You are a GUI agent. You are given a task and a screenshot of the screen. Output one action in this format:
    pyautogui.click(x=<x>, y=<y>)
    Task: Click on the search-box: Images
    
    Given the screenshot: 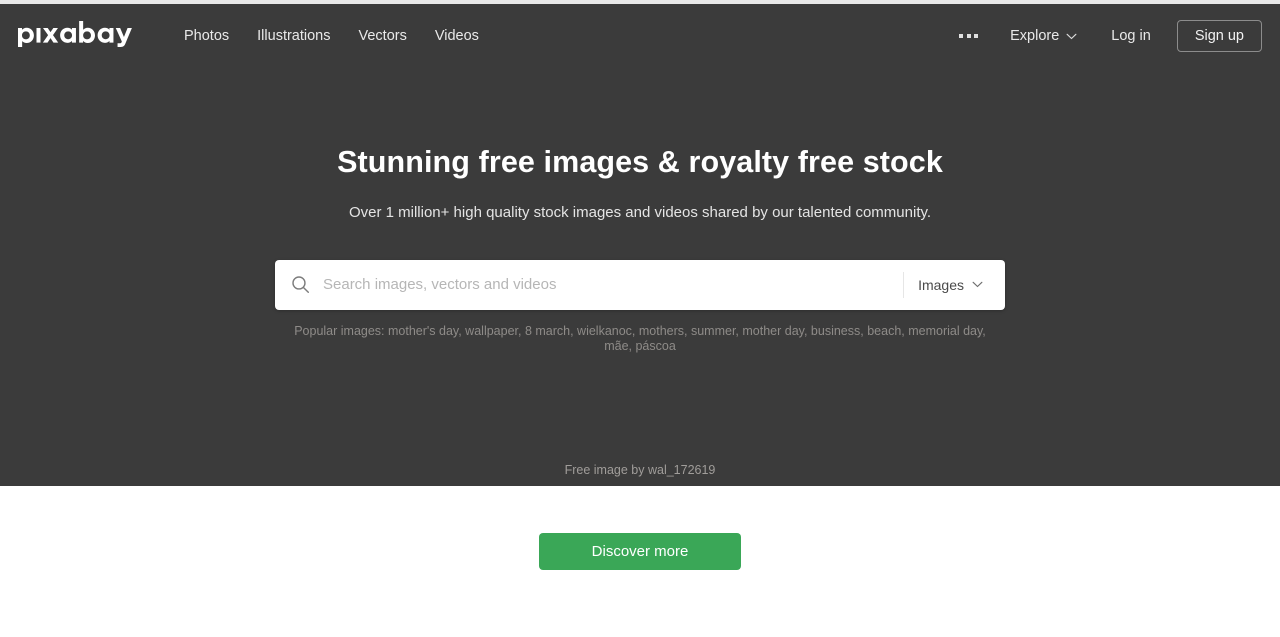 What is the action you would take?
    pyautogui.click(x=640, y=284)
    